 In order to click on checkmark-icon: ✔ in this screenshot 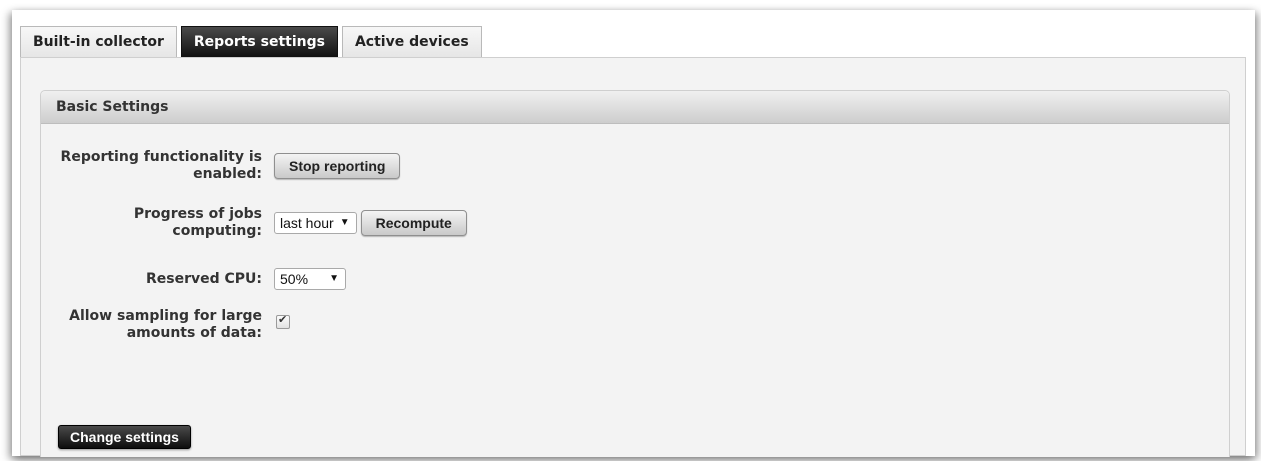, I will do `click(283, 319)`.